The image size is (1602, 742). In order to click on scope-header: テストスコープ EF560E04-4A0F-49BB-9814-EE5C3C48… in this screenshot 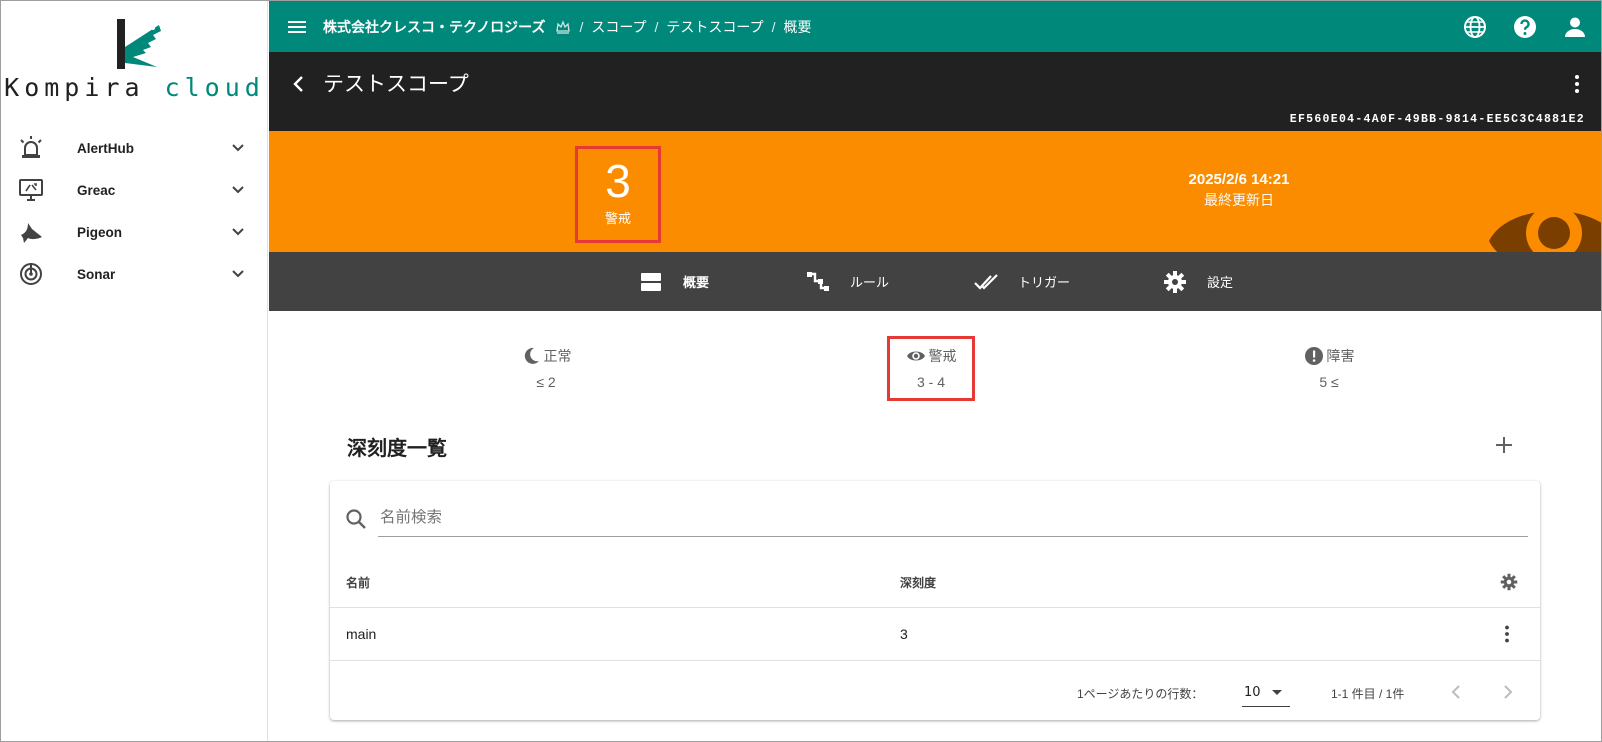, I will do `click(935, 91)`.